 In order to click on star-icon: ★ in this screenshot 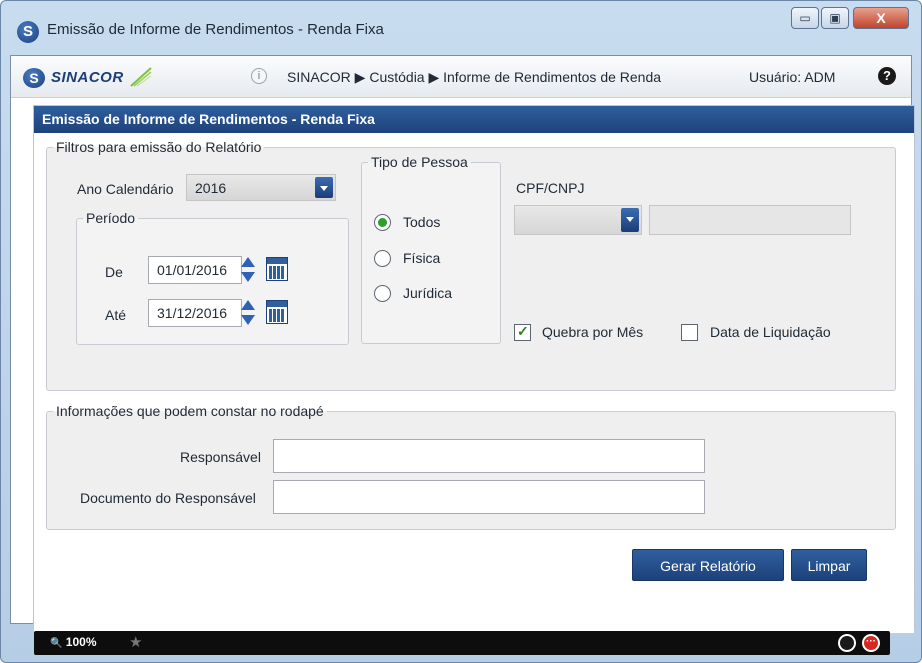, I will do `click(135, 642)`.